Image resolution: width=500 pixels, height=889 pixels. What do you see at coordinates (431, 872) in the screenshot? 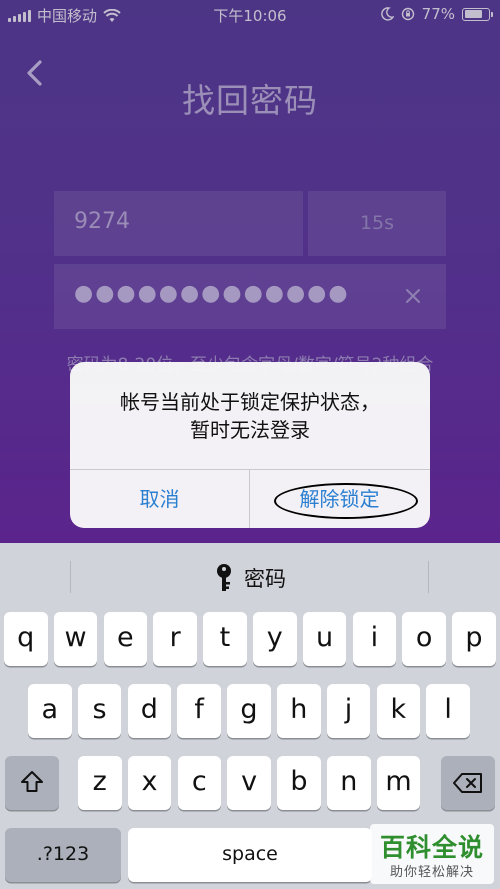
I see `watermark-subtitle: 助你轻松解决` at bounding box center [431, 872].